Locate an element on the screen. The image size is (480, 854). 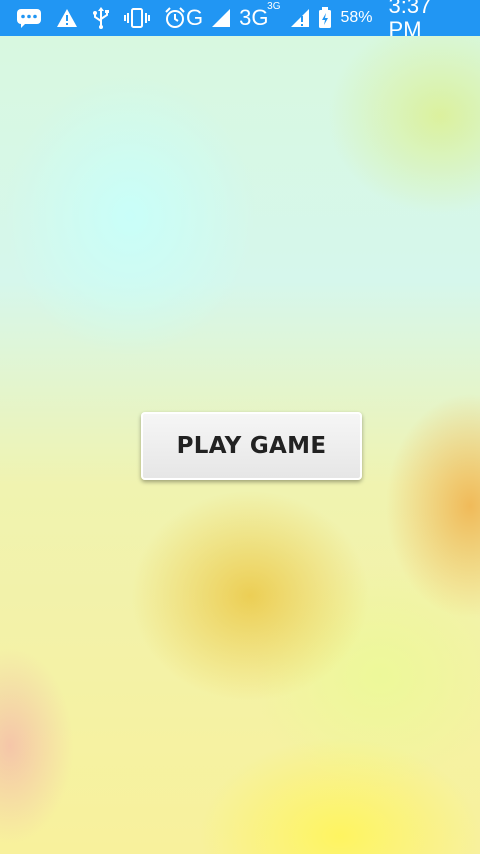
status-bar: G 3G 3G 58% 3:37 PM is located at coordinates (240, 21).